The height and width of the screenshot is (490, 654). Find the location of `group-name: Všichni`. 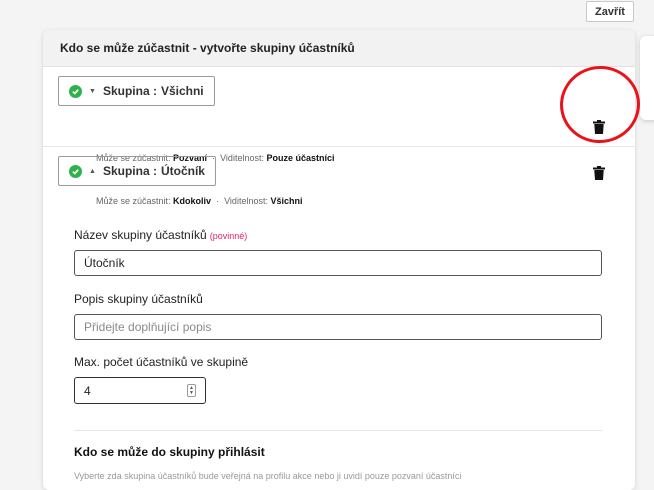

group-name: Všichni is located at coordinates (182, 91).